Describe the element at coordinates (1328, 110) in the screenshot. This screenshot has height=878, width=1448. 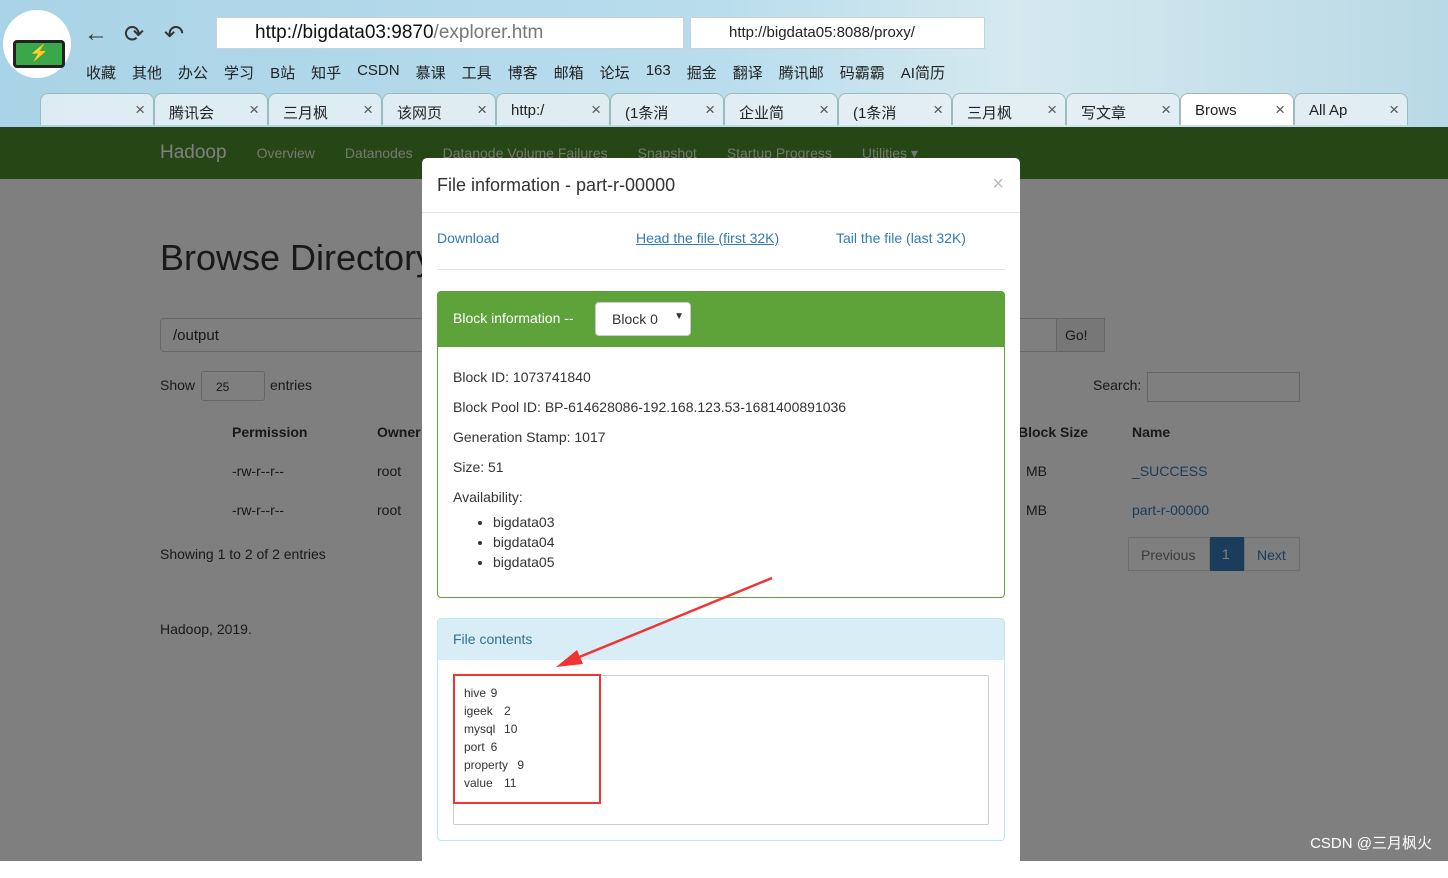
I see `tab-label: All Ap` at that location.